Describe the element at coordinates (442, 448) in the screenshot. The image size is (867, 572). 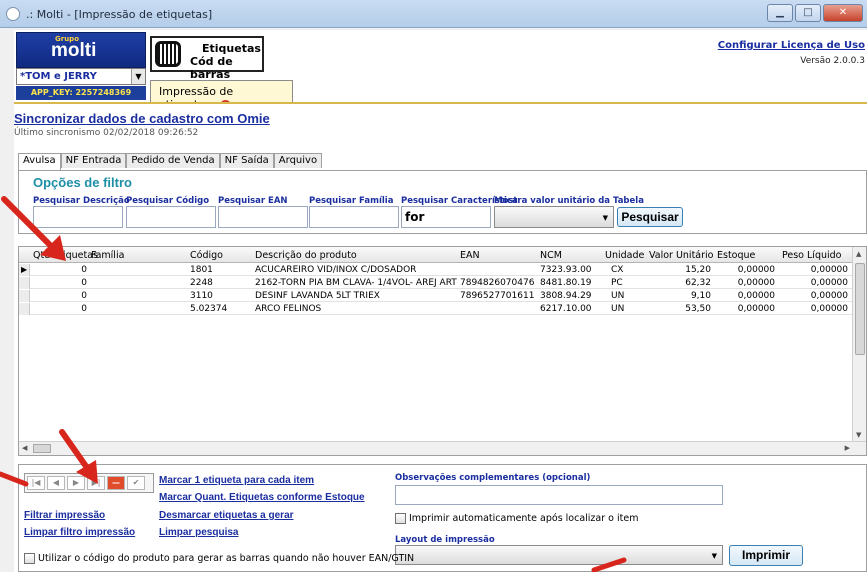
I see `grid-horizontal-scrollbar: ◀ ▶` at that location.